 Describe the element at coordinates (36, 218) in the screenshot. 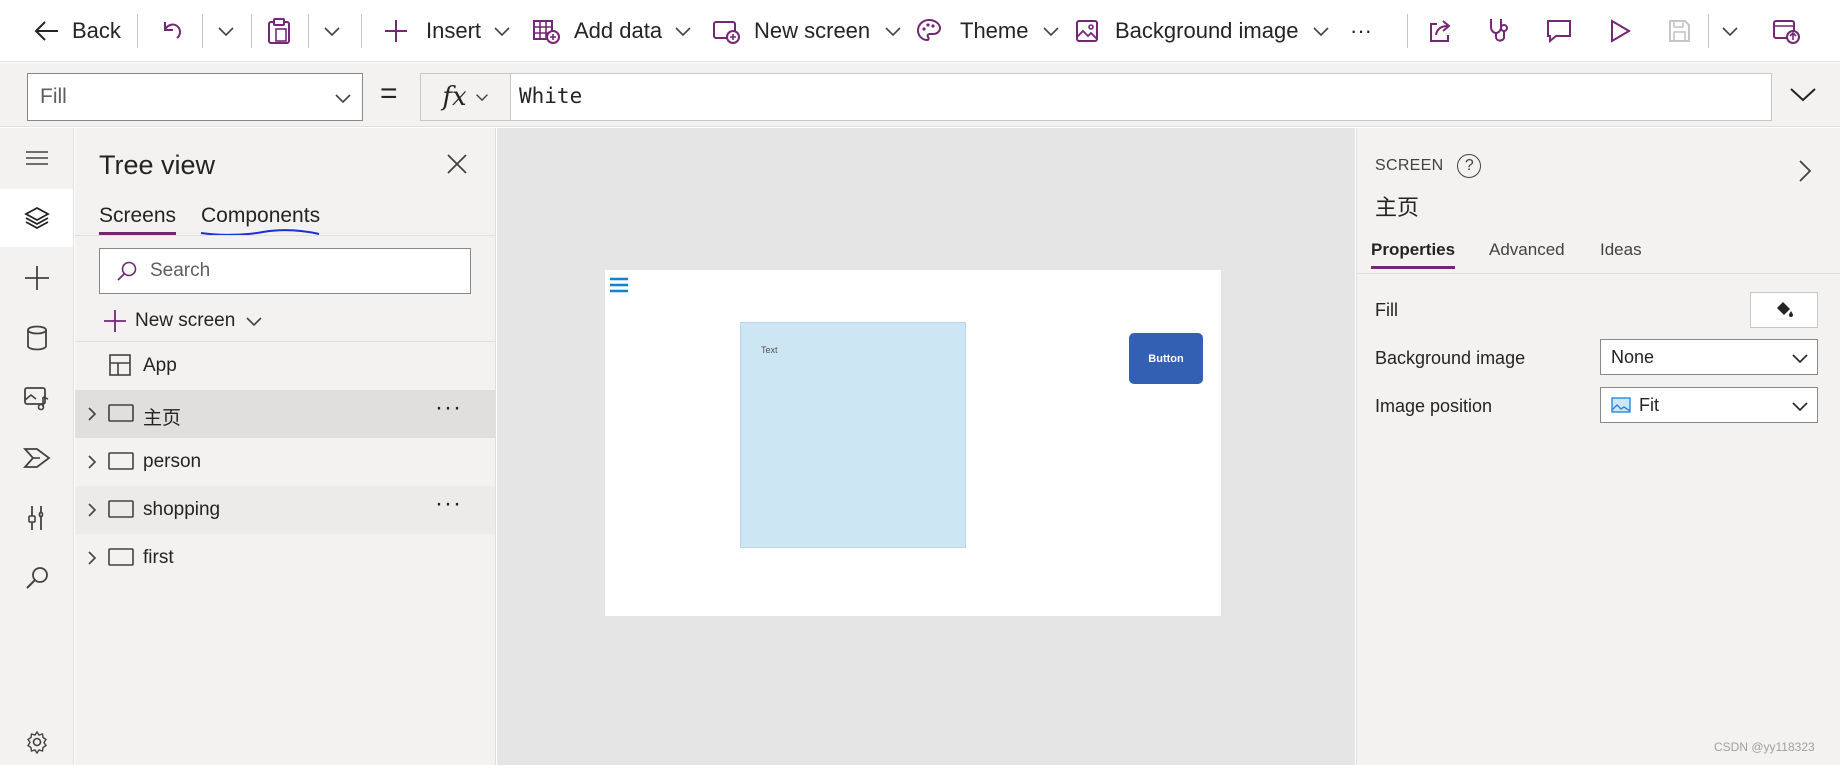

I see `rail-tree-view-button` at that location.